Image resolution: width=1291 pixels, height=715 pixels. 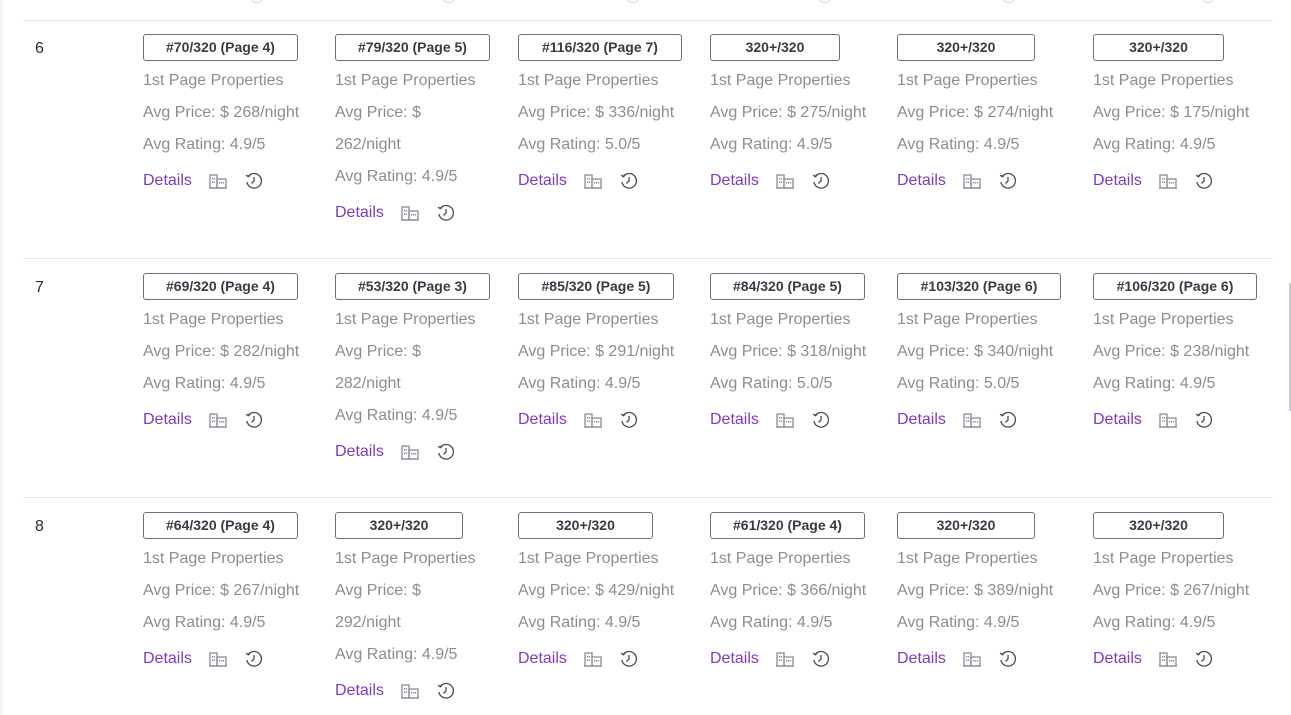 What do you see at coordinates (600, 47) in the screenshot?
I see `rank-badge: #116/320 (Page 7)` at bounding box center [600, 47].